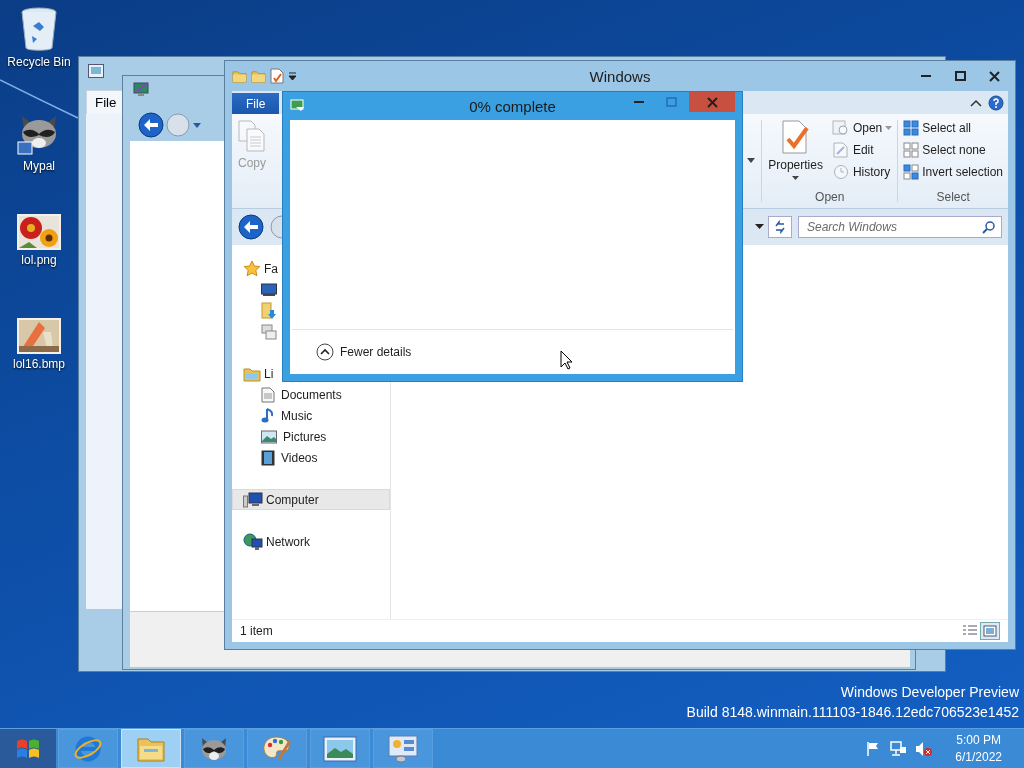 The image size is (1024, 768). What do you see at coordinates (953, 198) in the screenshot?
I see `group-label: Select` at bounding box center [953, 198].